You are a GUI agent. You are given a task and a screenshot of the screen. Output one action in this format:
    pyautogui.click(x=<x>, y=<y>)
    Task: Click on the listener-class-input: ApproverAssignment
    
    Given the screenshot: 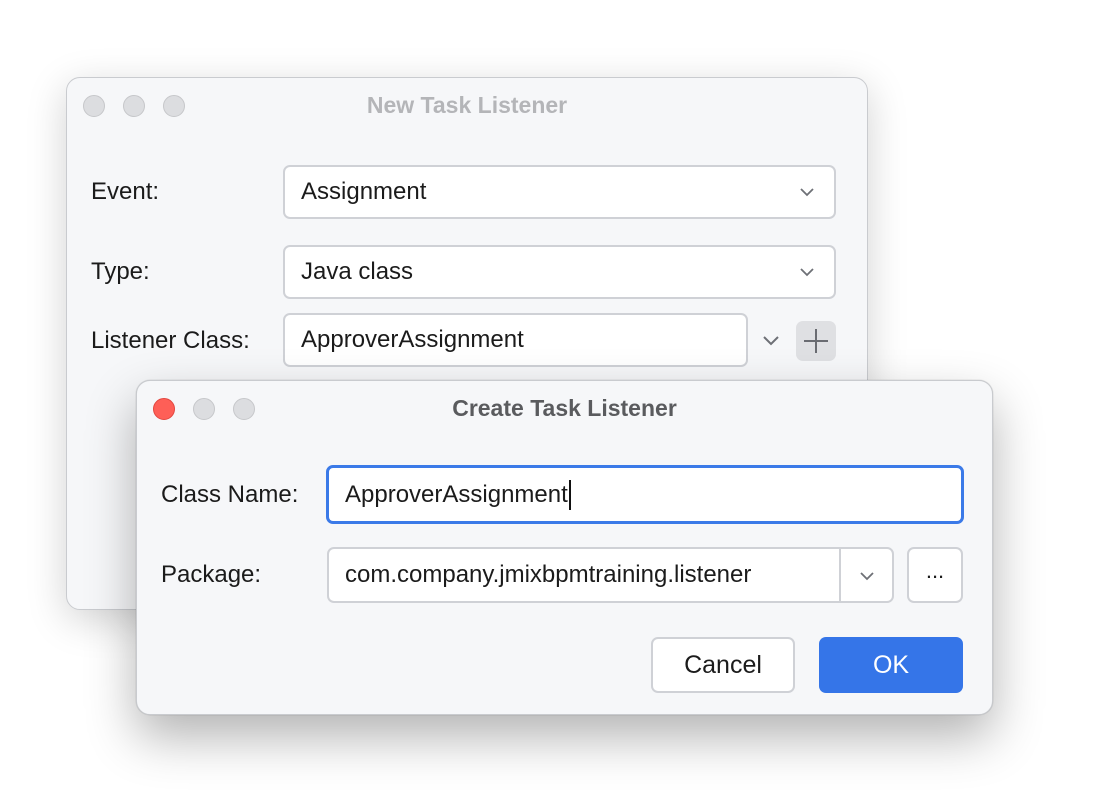 What is the action you would take?
    pyautogui.click(x=515, y=340)
    